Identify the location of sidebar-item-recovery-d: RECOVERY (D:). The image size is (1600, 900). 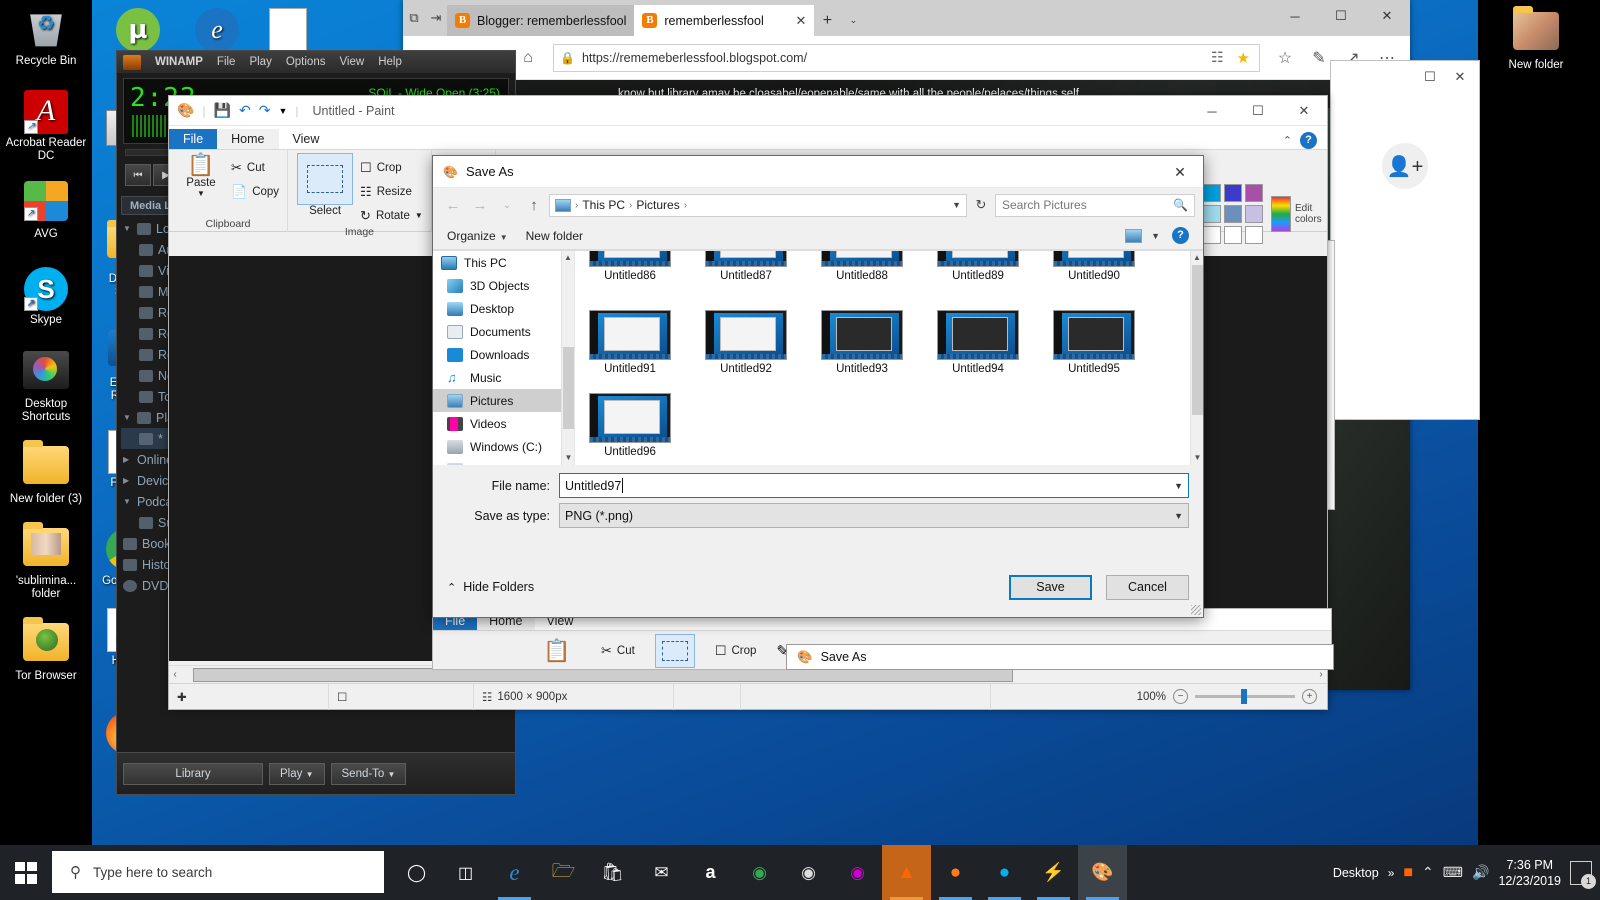
(503, 461).